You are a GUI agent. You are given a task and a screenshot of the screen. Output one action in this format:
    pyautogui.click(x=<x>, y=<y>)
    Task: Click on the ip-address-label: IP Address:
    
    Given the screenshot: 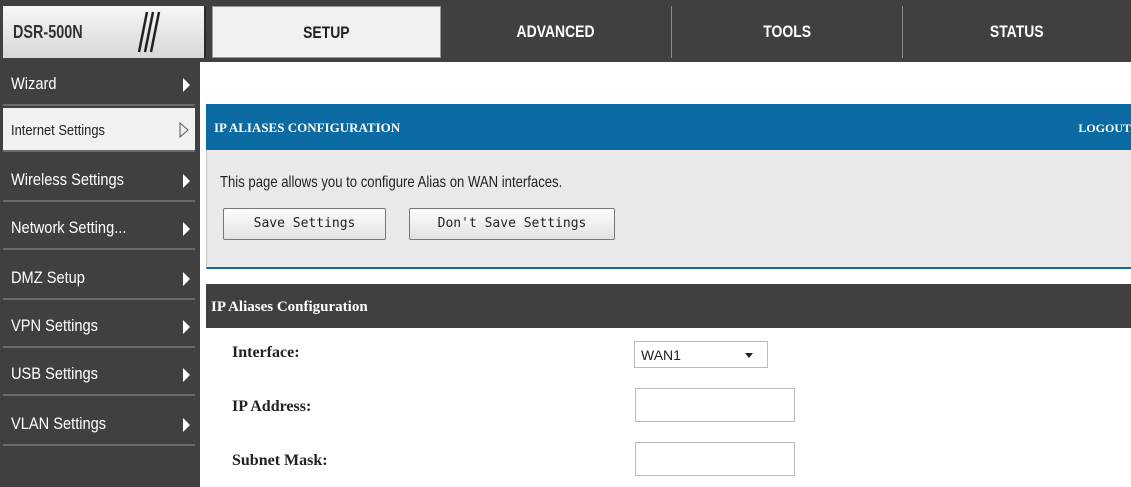 What is the action you would take?
    pyautogui.click(x=272, y=406)
    